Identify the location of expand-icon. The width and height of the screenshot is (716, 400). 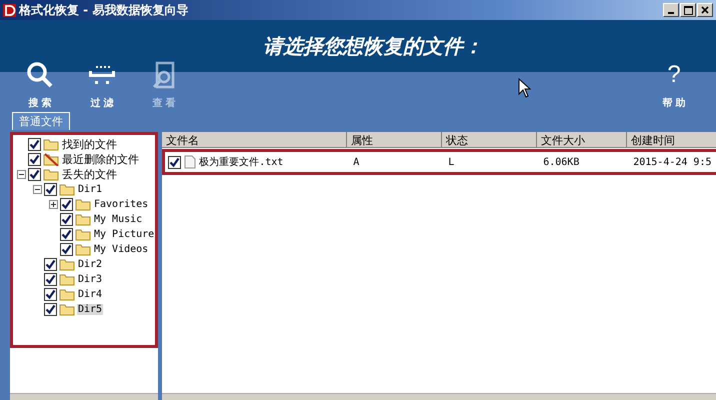
(53, 204).